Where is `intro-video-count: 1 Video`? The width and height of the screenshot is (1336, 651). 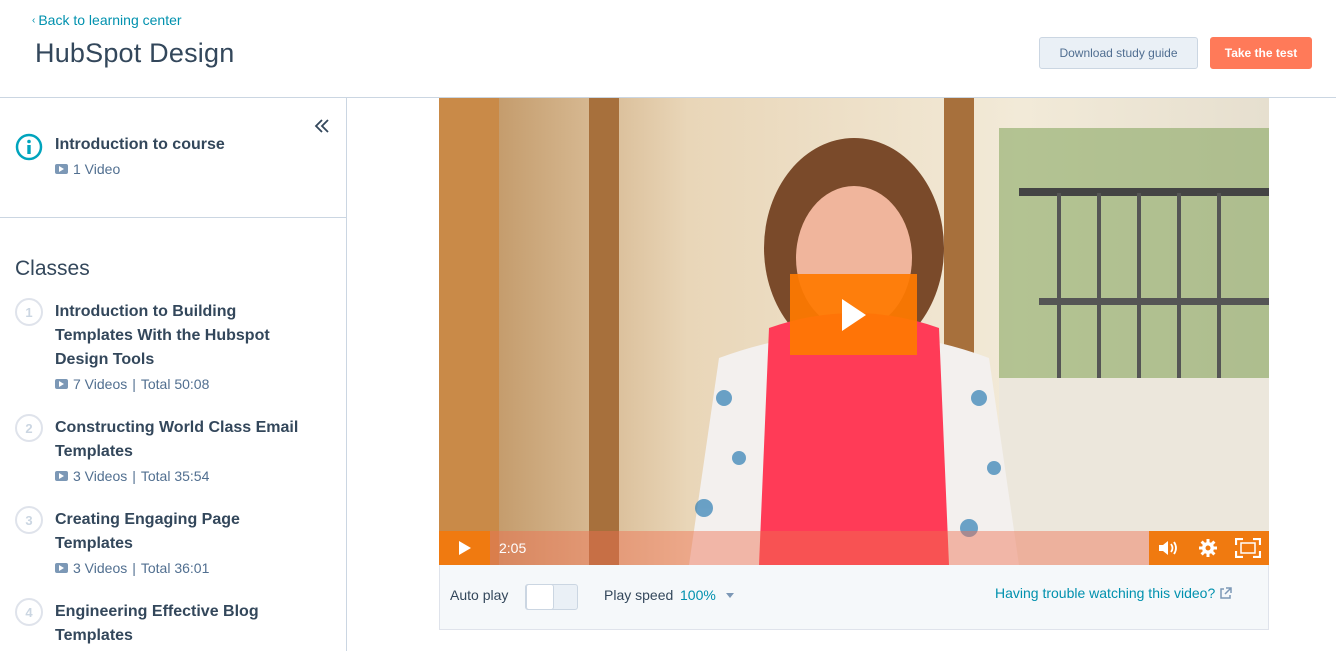 intro-video-count: 1 Video is located at coordinates (87, 169).